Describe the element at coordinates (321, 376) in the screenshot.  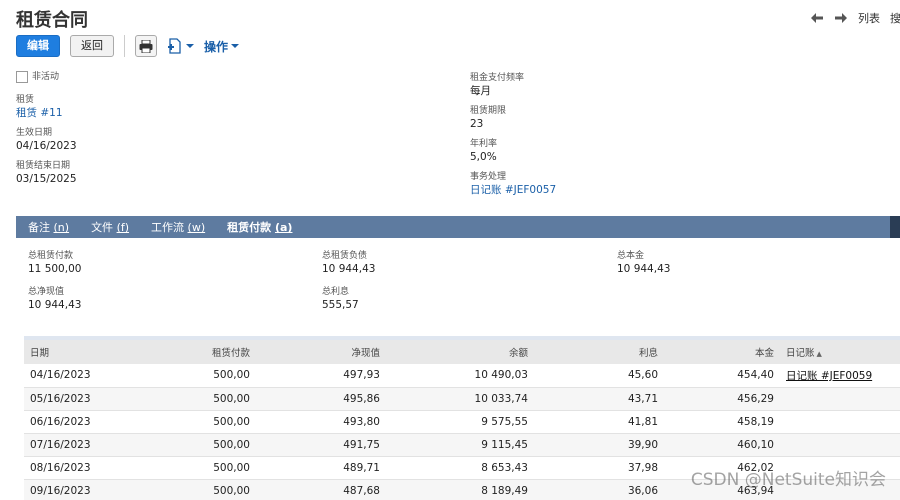
I see `cell-npv: 497,93` at that location.